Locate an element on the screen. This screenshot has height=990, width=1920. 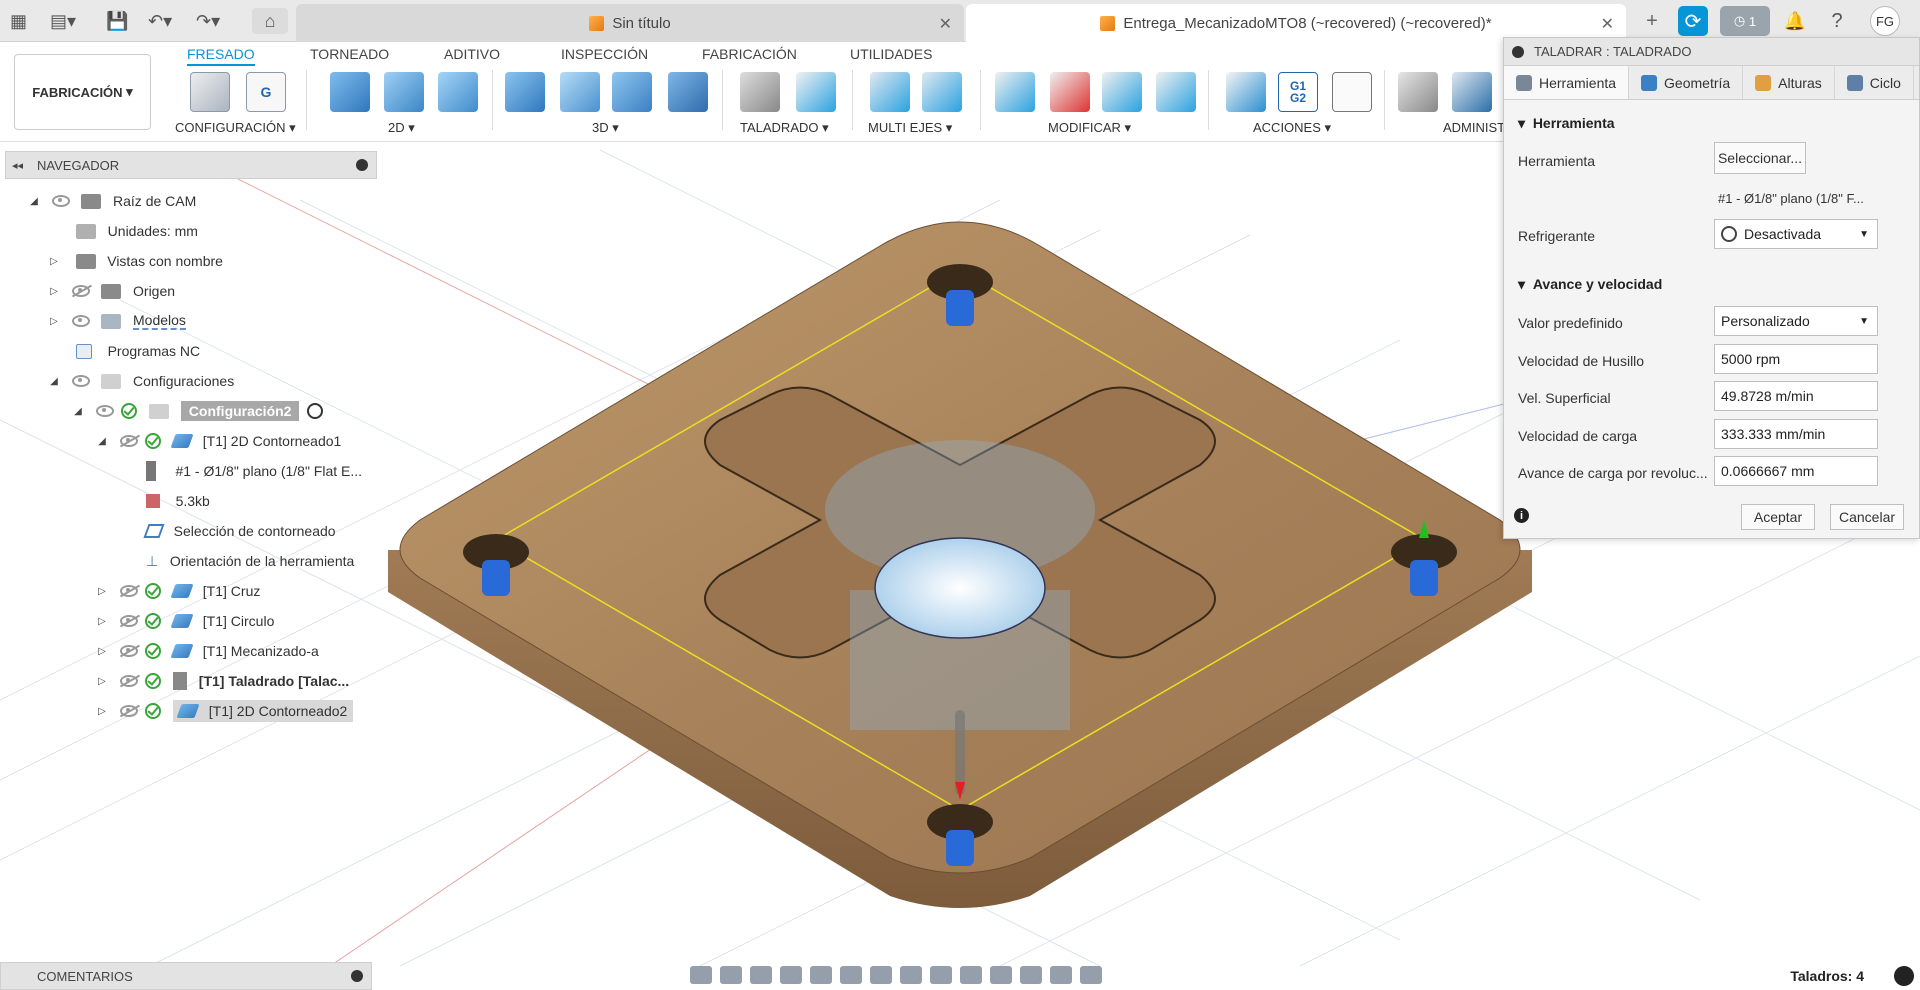
display-settings-icon is located at coordinates (851, 975).